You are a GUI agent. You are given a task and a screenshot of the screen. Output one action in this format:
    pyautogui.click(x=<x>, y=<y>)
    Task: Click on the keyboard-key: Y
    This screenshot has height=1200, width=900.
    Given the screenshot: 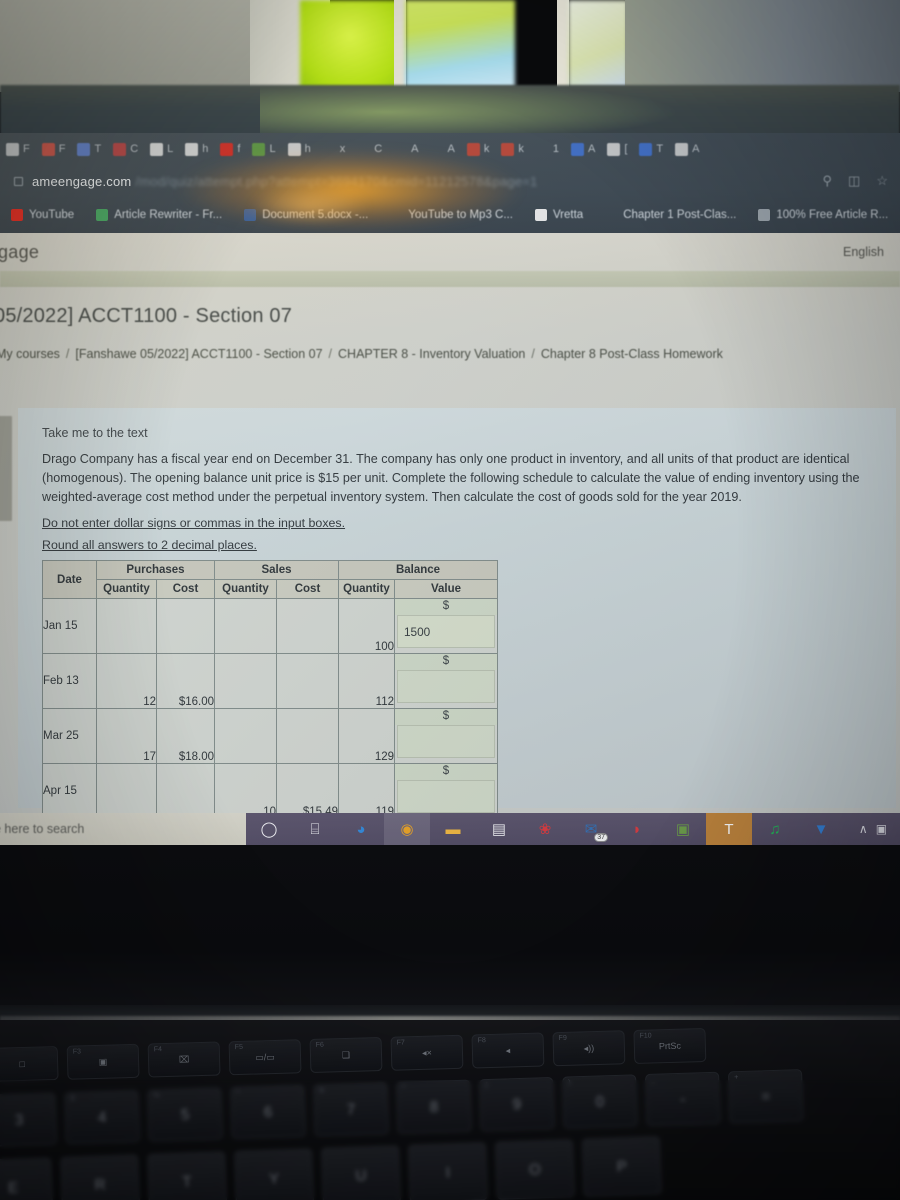 What is the action you would take?
    pyautogui.click(x=274, y=1174)
    